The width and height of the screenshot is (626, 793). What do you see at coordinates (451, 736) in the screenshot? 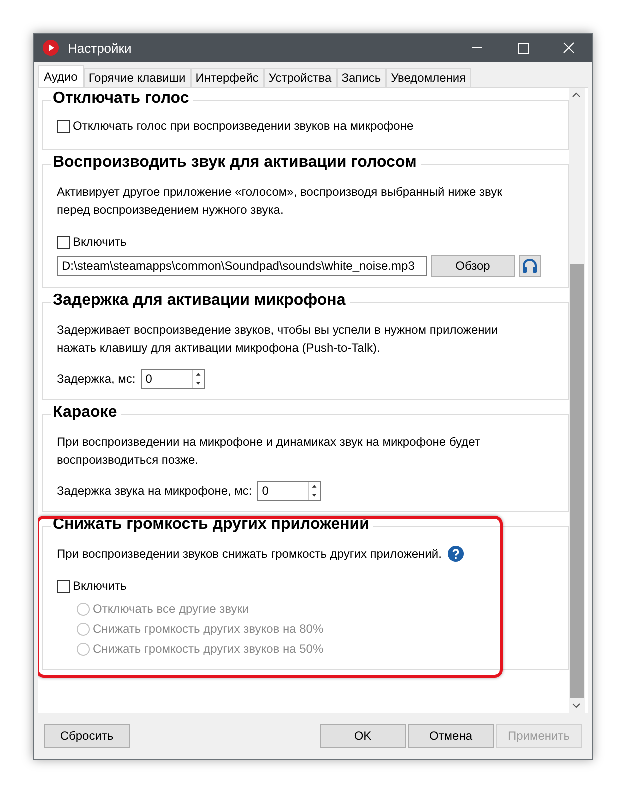
I see `dialog-button: Отмена` at bounding box center [451, 736].